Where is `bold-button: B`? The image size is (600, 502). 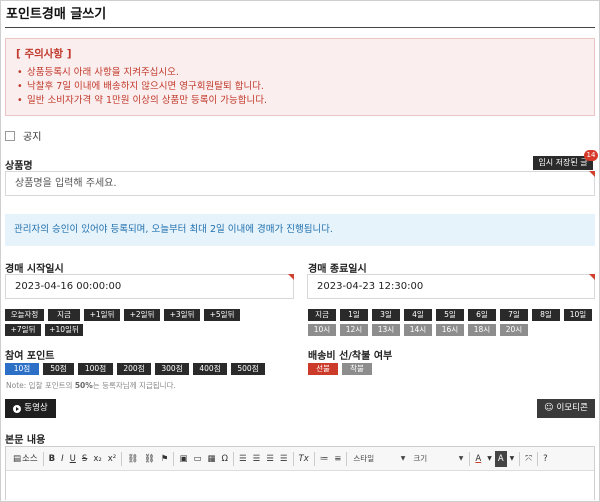 bold-button: B is located at coordinates (52, 459).